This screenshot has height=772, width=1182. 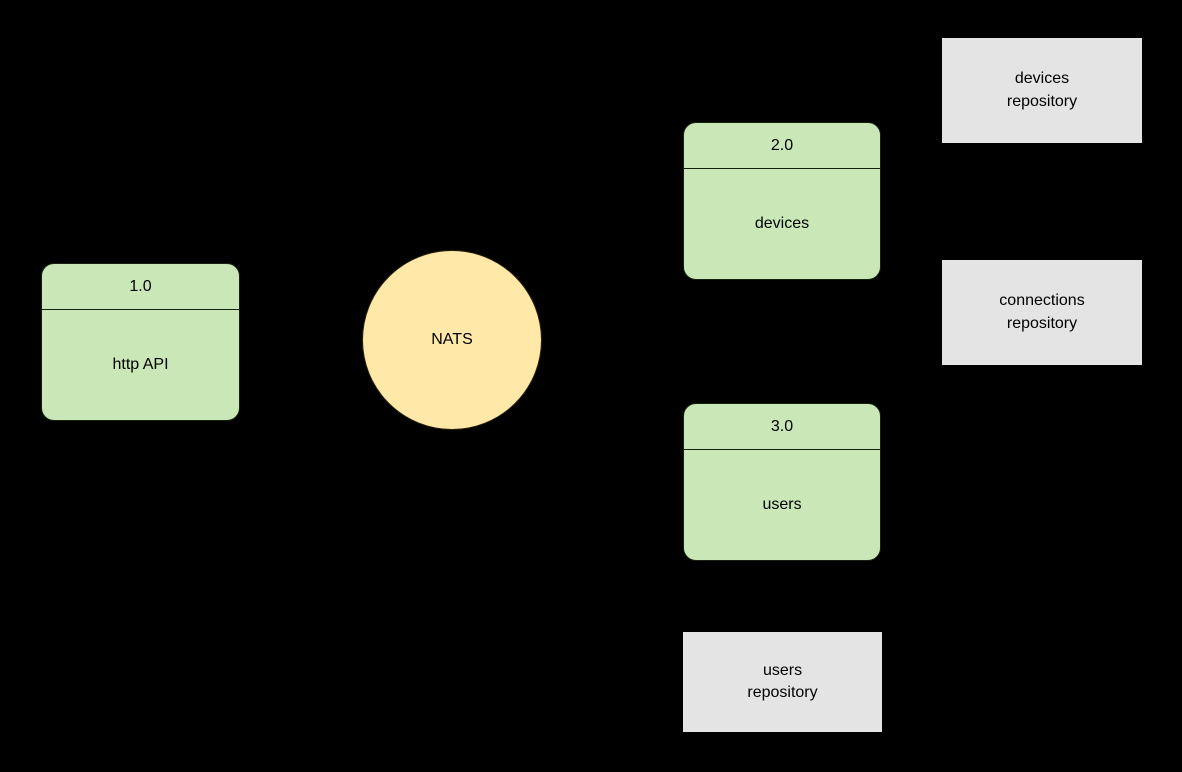 What do you see at coordinates (782, 505) in the screenshot?
I see `process-name-label: users` at bounding box center [782, 505].